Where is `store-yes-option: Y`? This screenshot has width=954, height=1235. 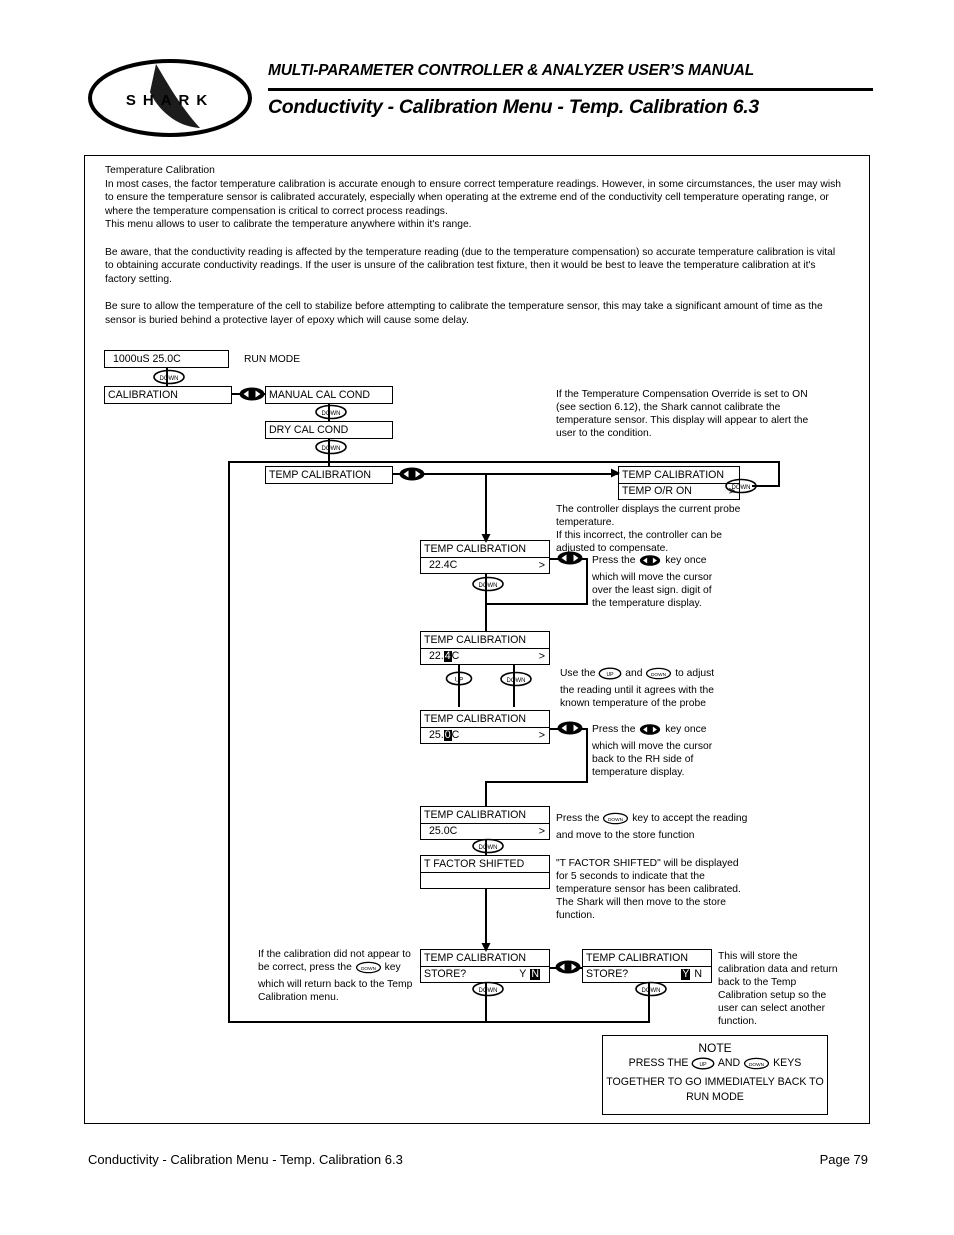 store-yes-option: Y is located at coordinates (523, 974).